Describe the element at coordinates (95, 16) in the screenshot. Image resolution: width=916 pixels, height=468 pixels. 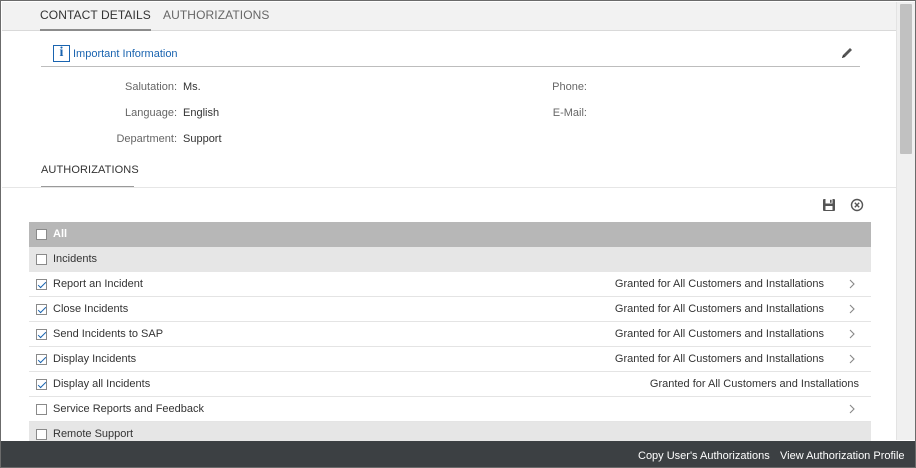
I see `tab-contact-details: CONTACT DETAILS` at that location.